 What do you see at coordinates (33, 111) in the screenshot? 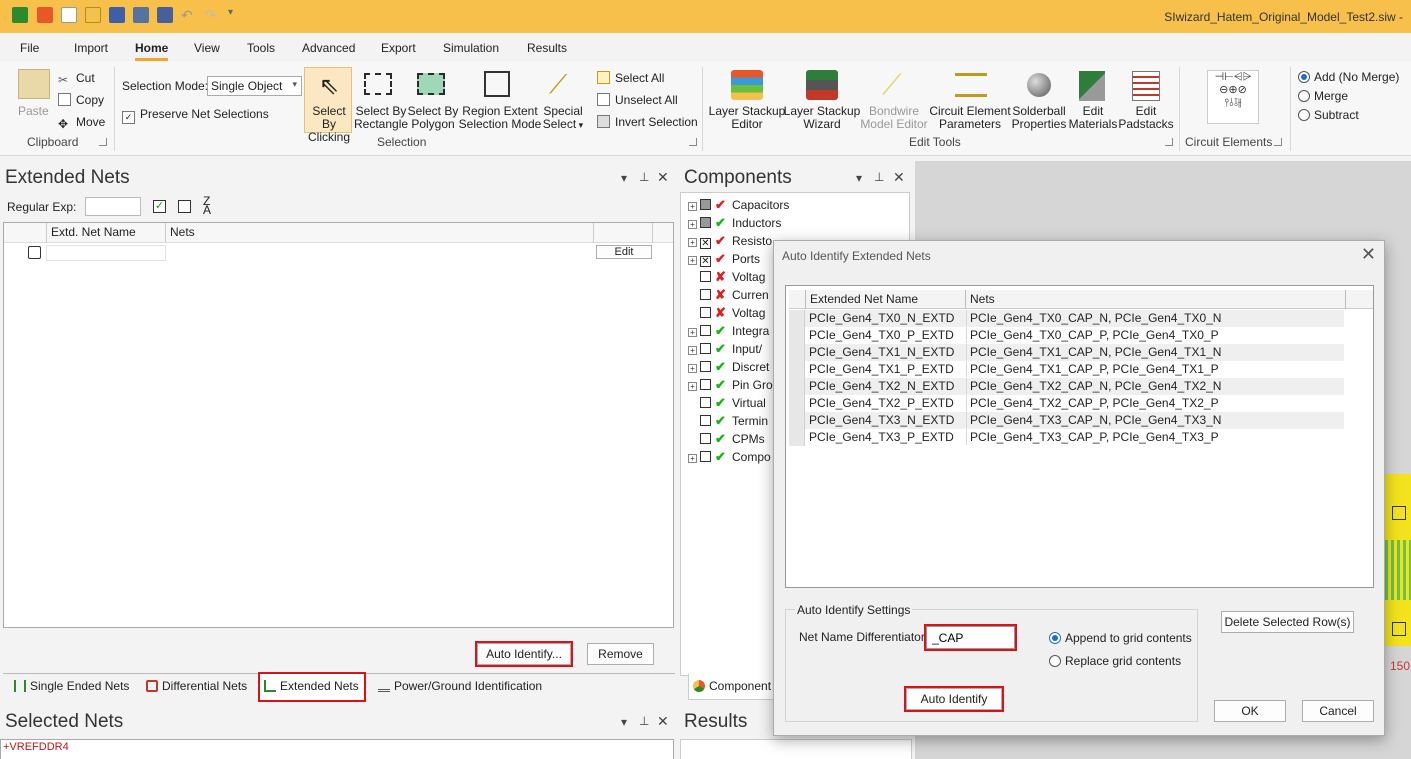
I see `paste-button: Paste` at bounding box center [33, 111].